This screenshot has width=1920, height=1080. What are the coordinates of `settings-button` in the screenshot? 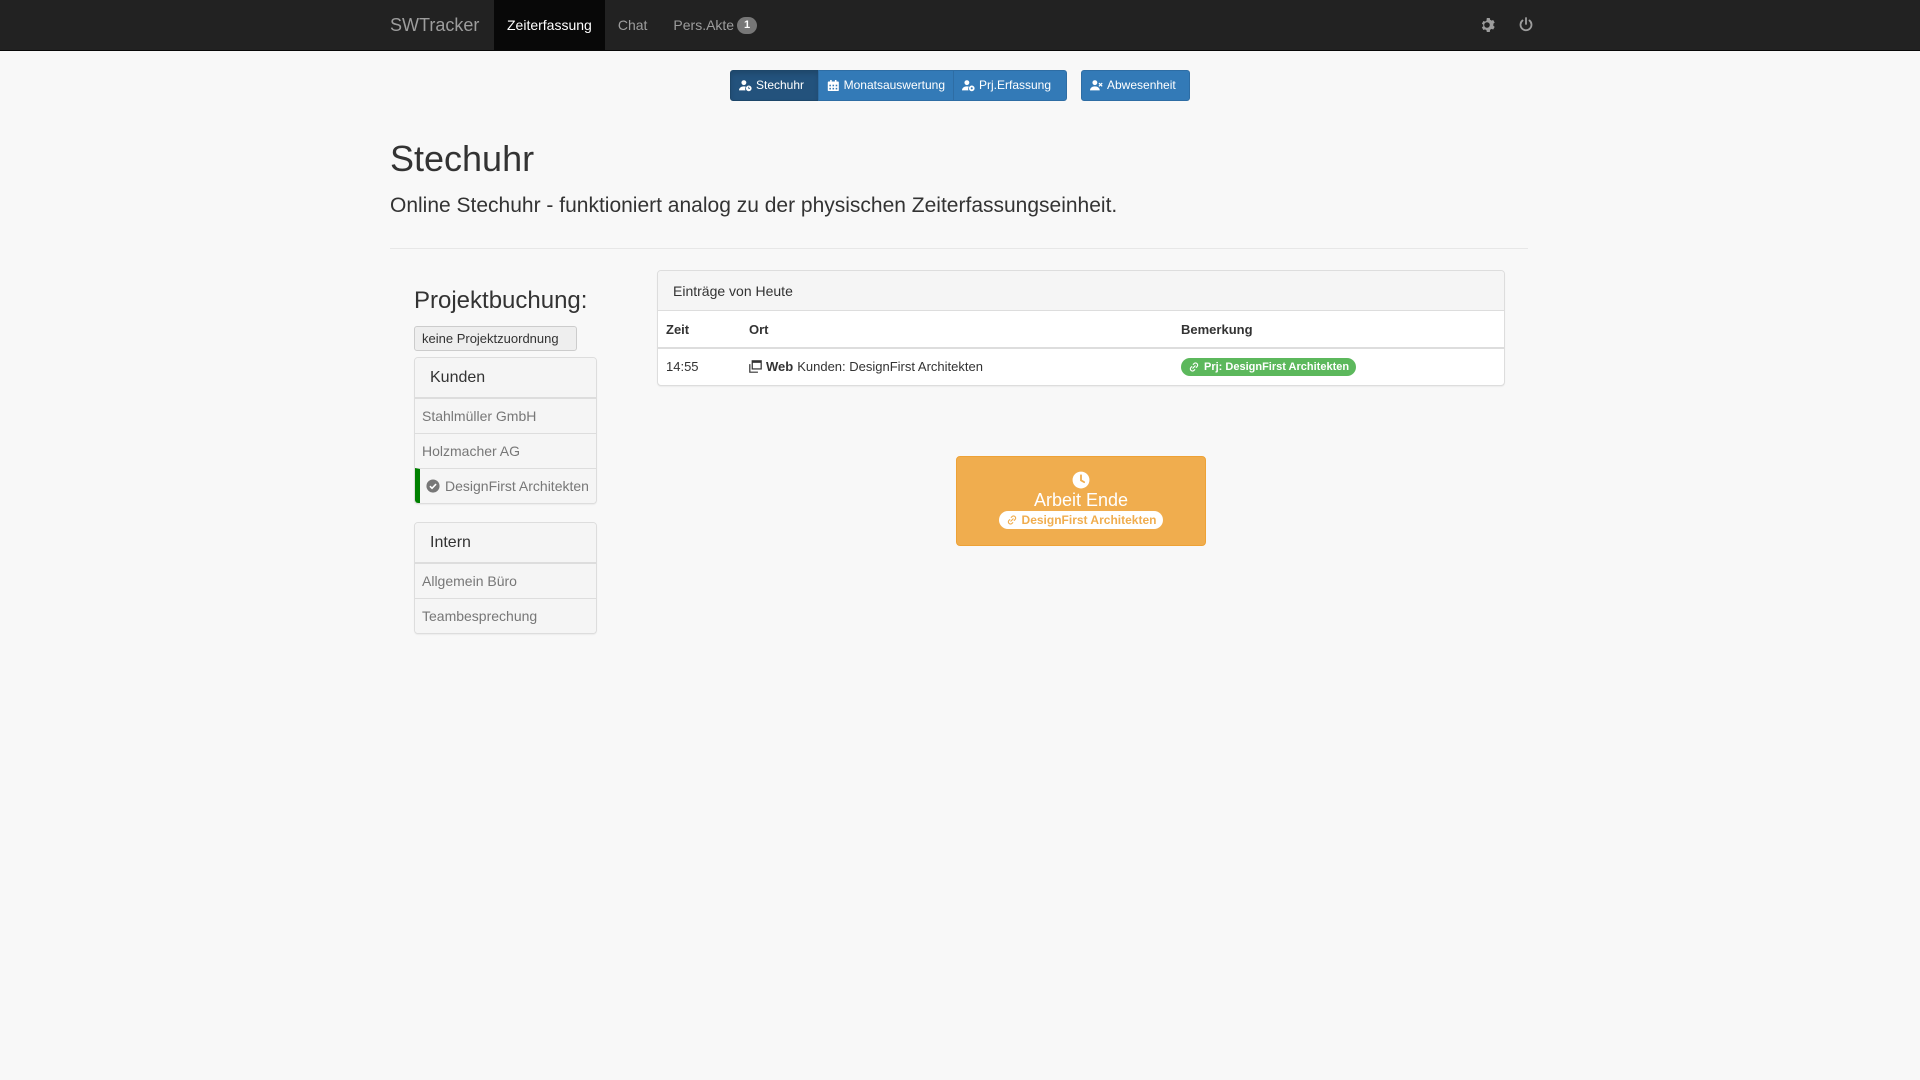 It's located at (1487, 25).